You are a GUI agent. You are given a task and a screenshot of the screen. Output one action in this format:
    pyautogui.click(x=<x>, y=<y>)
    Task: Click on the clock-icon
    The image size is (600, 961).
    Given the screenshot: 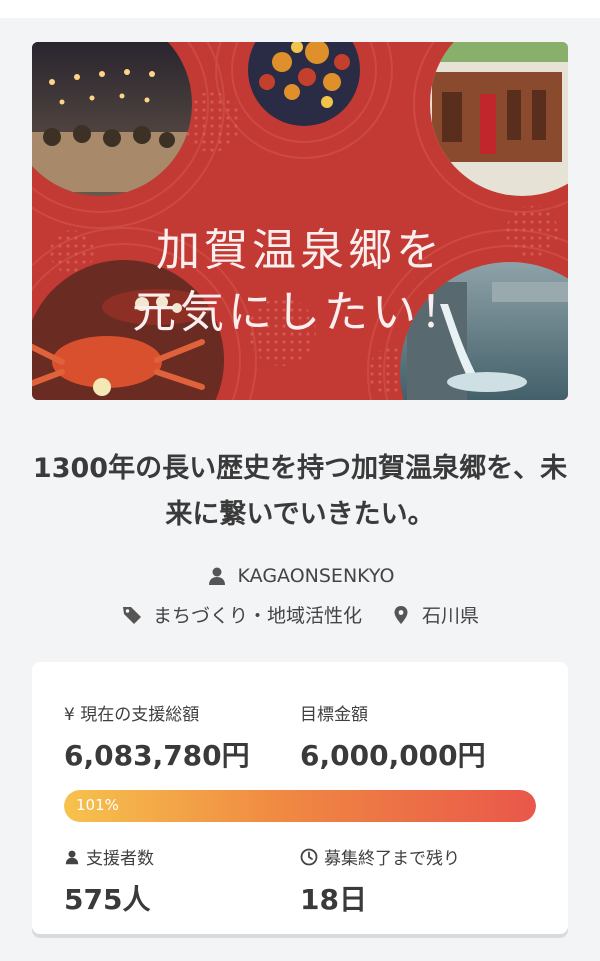 What is the action you would take?
    pyautogui.click(x=309, y=857)
    